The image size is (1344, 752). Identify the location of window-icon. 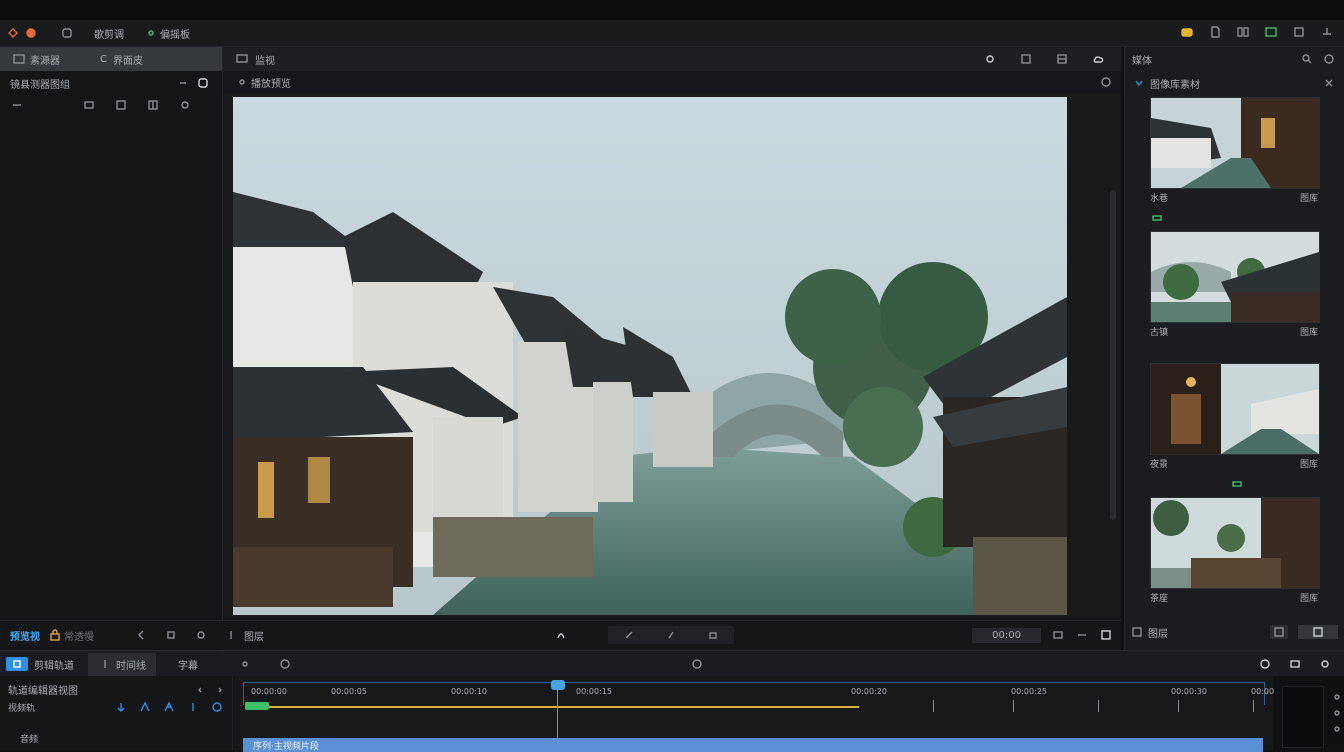
(1299, 32).